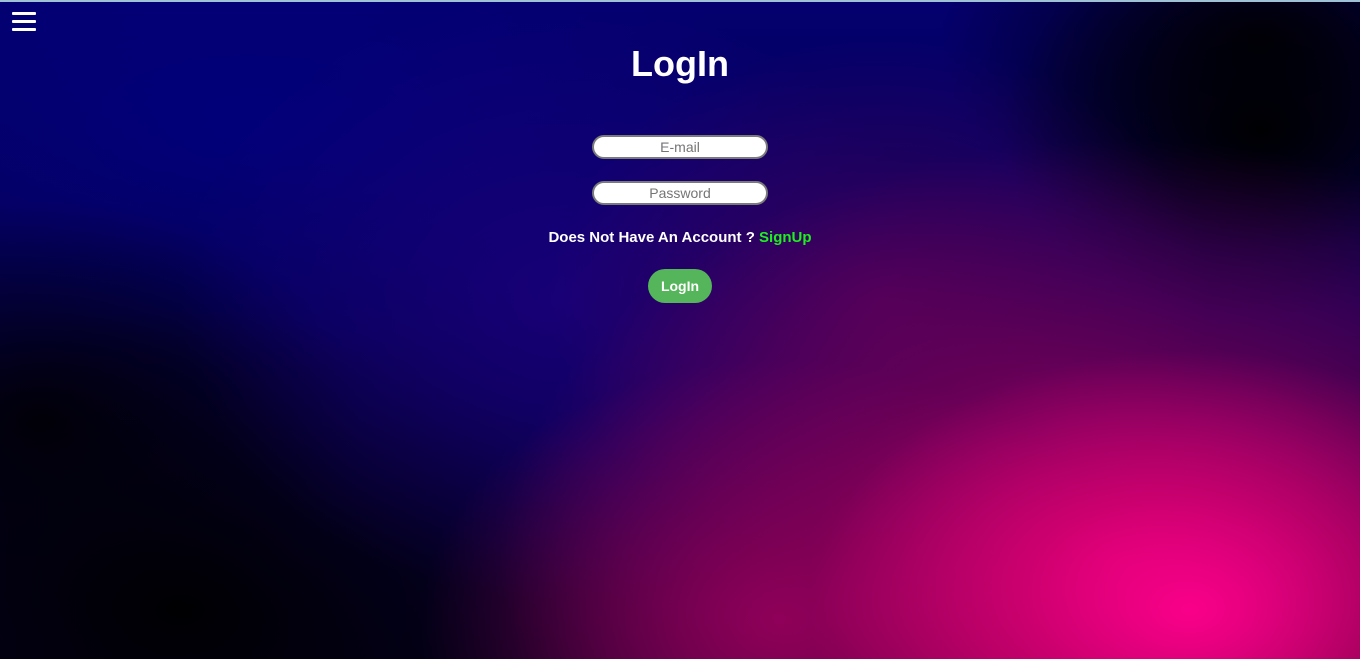 Image resolution: width=1360 pixels, height=659 pixels. Describe the element at coordinates (651, 237) in the screenshot. I see `no-account-text: Does Not Have An Account ?` at that location.